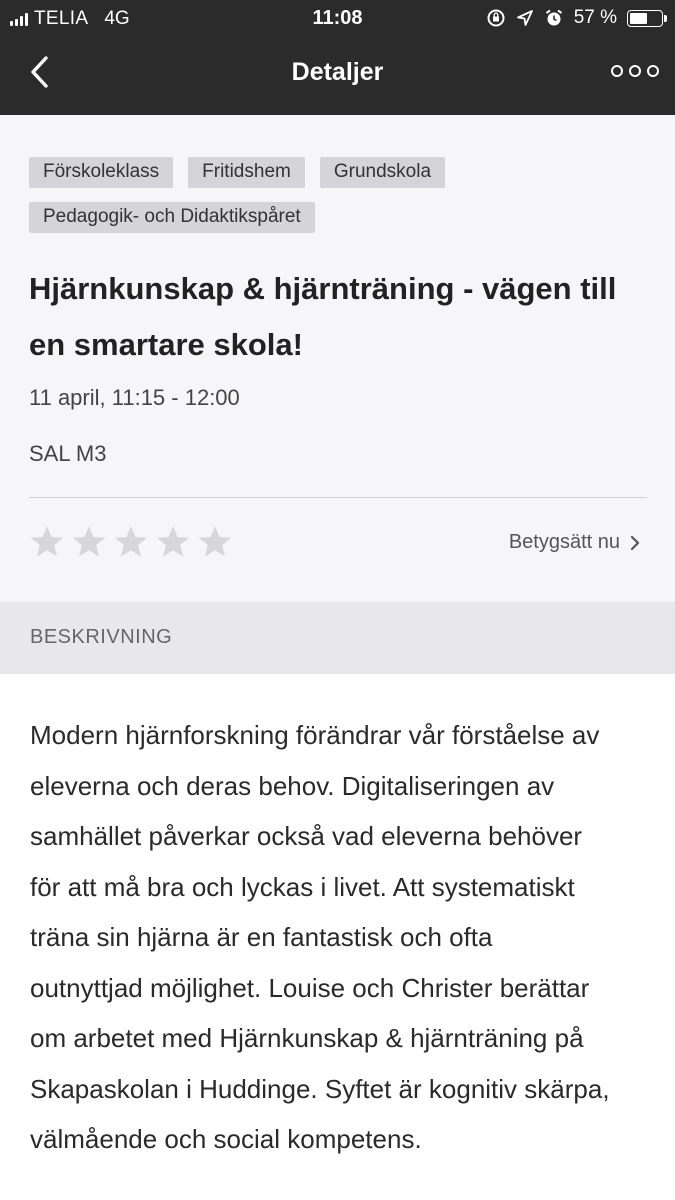  I want to click on tag-pedagogik: Pedagogik- och Didaktikspåret, so click(172, 217).